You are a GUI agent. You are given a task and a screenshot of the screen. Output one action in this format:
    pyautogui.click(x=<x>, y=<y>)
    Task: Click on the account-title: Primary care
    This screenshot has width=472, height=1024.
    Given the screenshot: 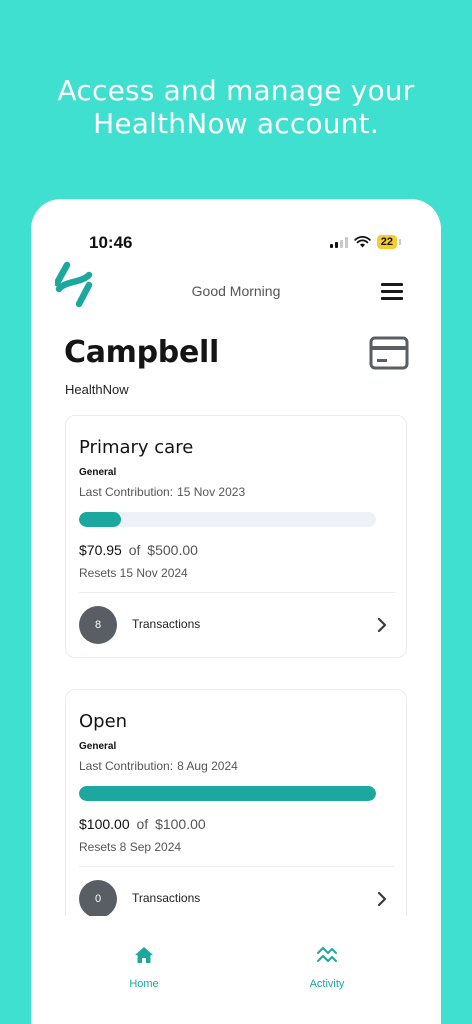 What is the action you would take?
    pyautogui.click(x=136, y=447)
    